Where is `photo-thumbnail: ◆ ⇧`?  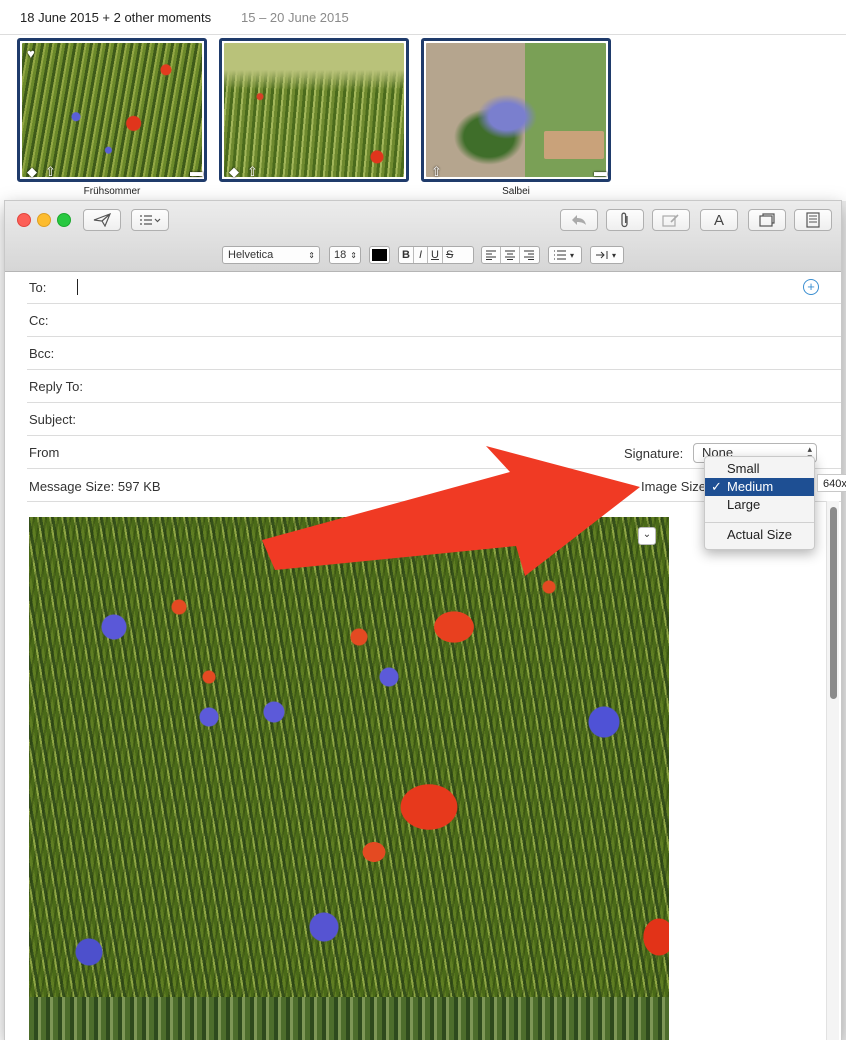 photo-thumbnail: ◆ ⇧ is located at coordinates (314, 110).